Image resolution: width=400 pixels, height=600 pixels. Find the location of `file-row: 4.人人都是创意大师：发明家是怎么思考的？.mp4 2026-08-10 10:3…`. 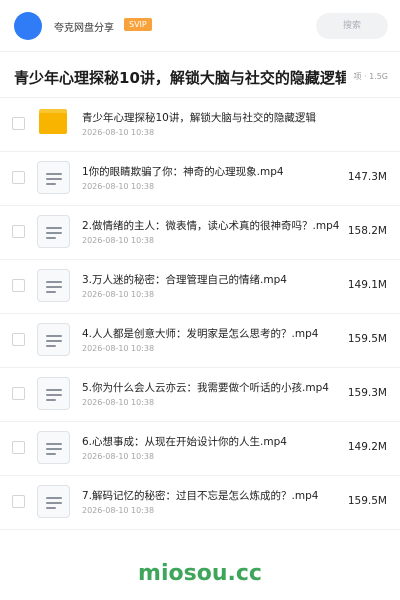

file-row: 4.人人都是创意大师：发明家是怎么思考的？.mp4 2026-08-10 10:3… is located at coordinates (200, 341).